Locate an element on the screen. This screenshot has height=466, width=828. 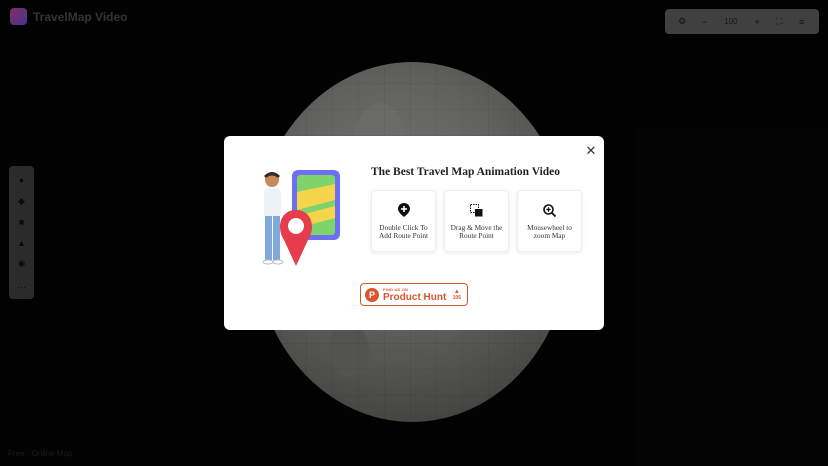
product-hunt-text: FIND US ON Product Hunt is located at coordinates (414, 295).